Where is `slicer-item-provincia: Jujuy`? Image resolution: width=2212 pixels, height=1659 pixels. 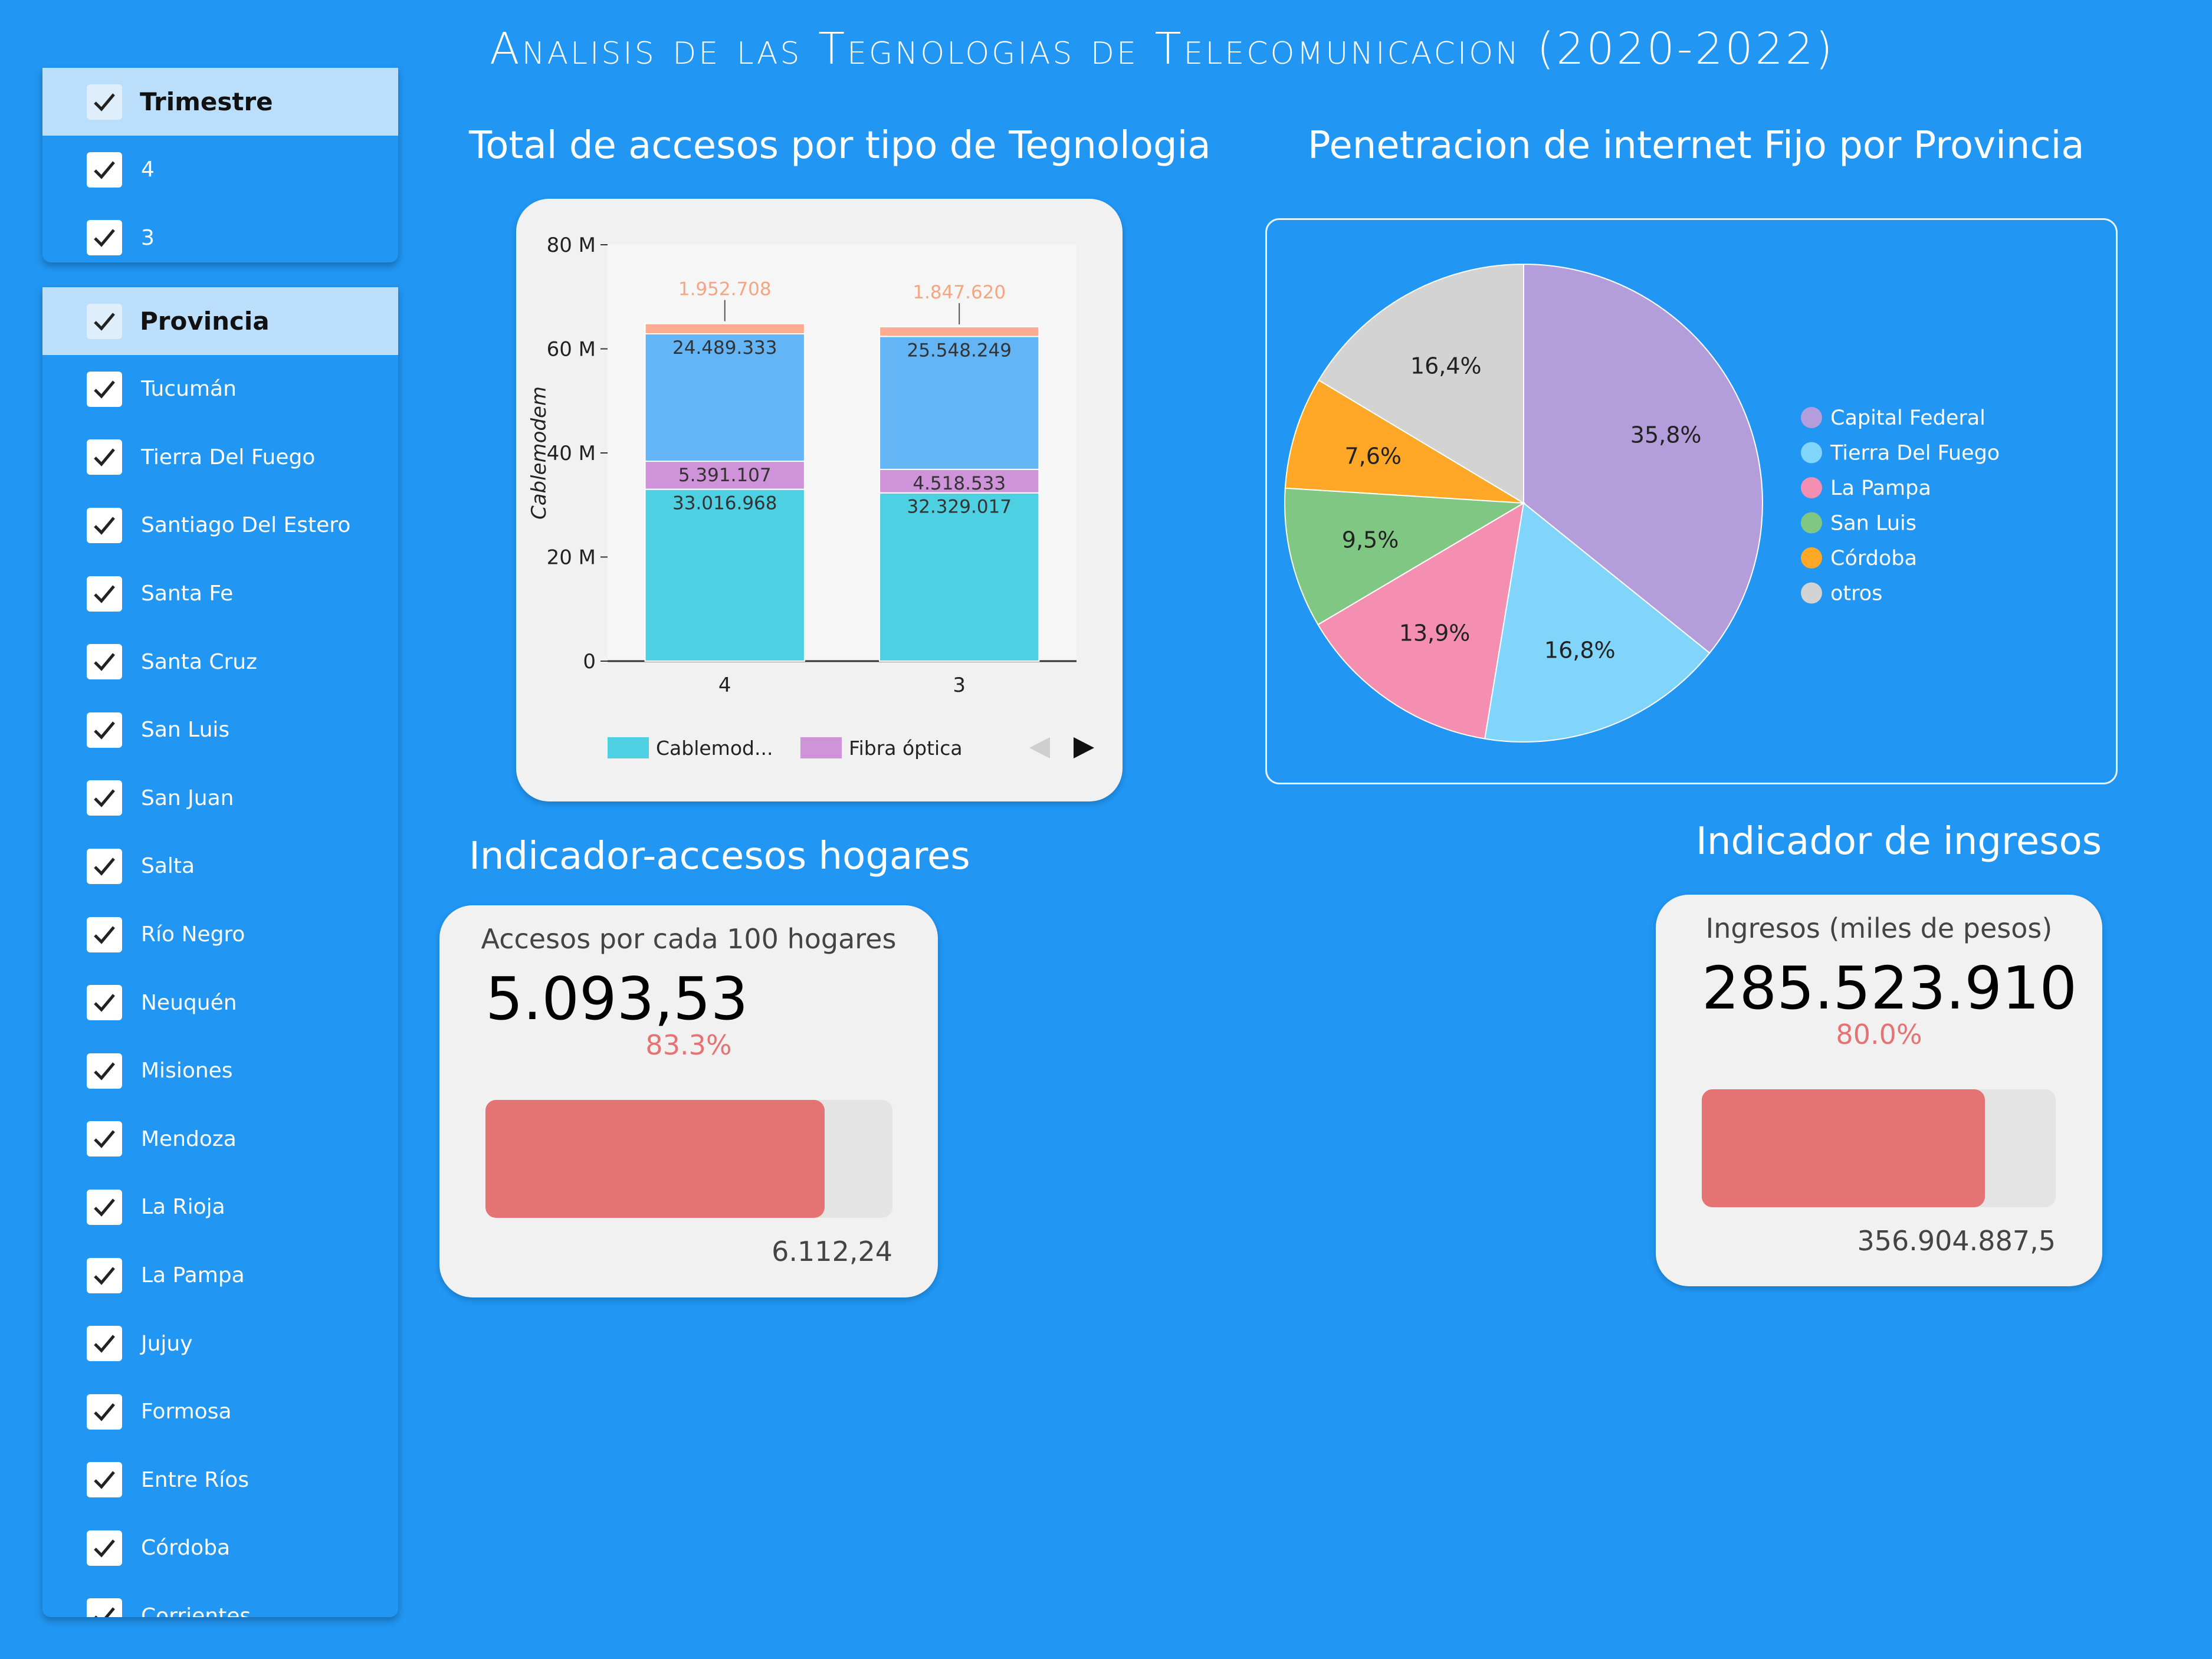 slicer-item-provincia: Jujuy is located at coordinates (220, 1343).